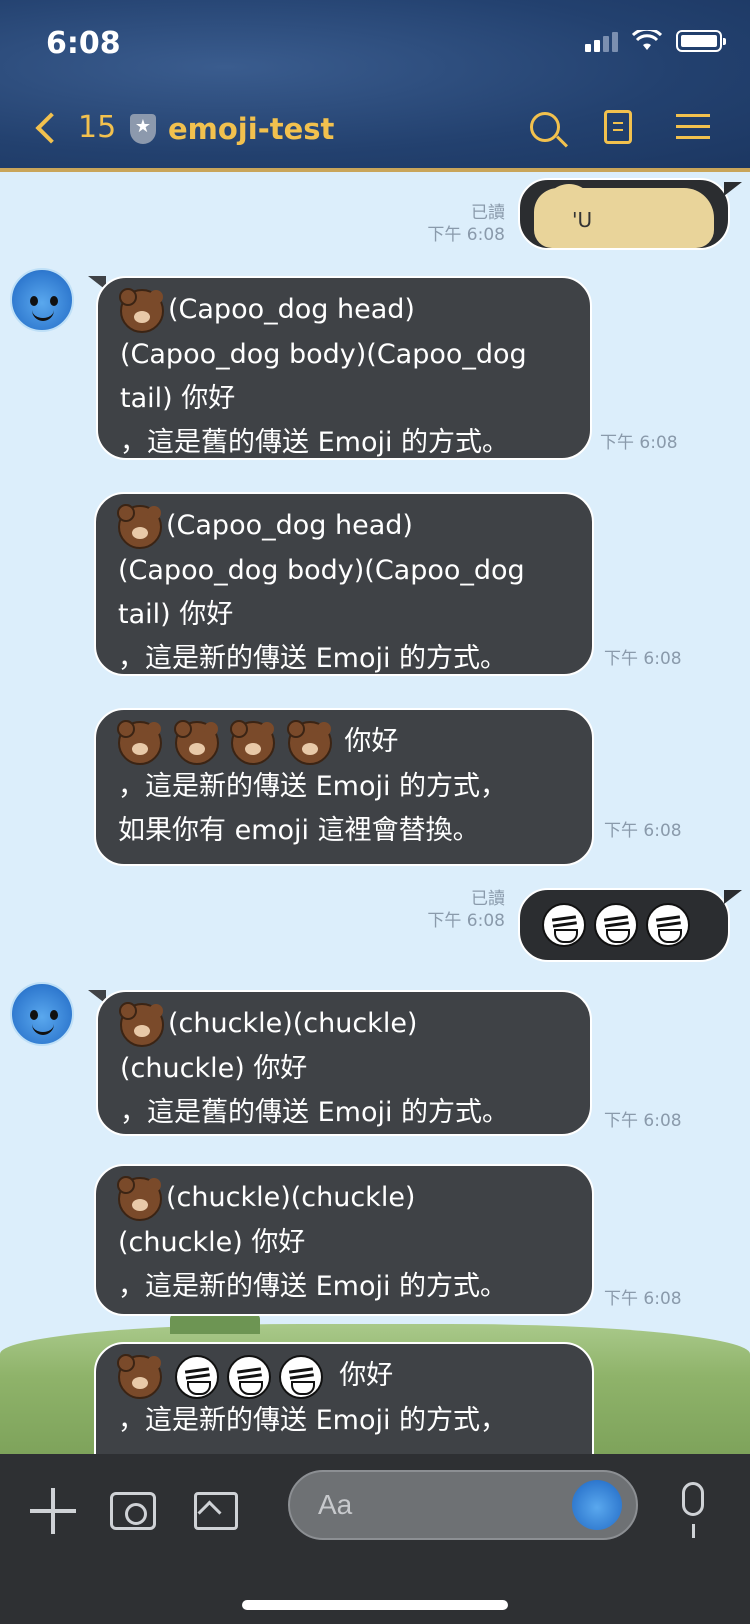  I want to click on microphone-icon, so click(693, 1510).